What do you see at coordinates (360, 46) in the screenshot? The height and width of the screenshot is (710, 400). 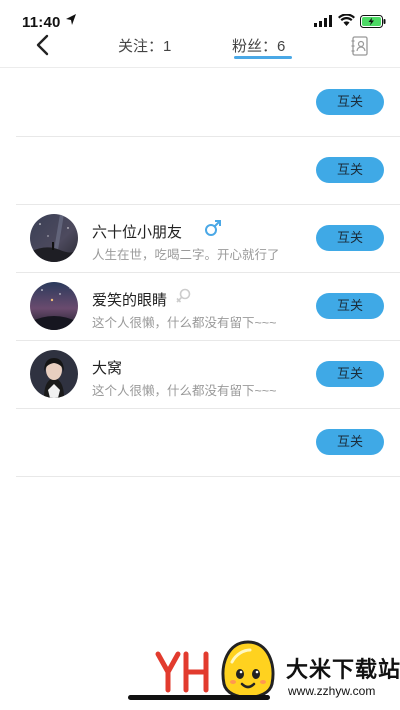 I see `contacts-book-icon` at bounding box center [360, 46].